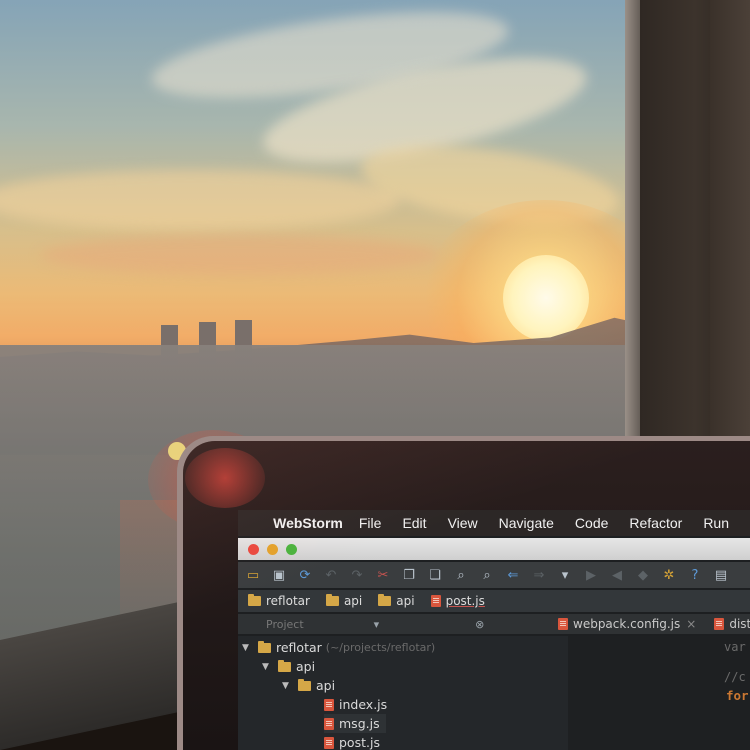 Image resolution: width=750 pixels, height=750 pixels. What do you see at coordinates (591, 523) in the screenshot?
I see `menu-code: Code` at bounding box center [591, 523].